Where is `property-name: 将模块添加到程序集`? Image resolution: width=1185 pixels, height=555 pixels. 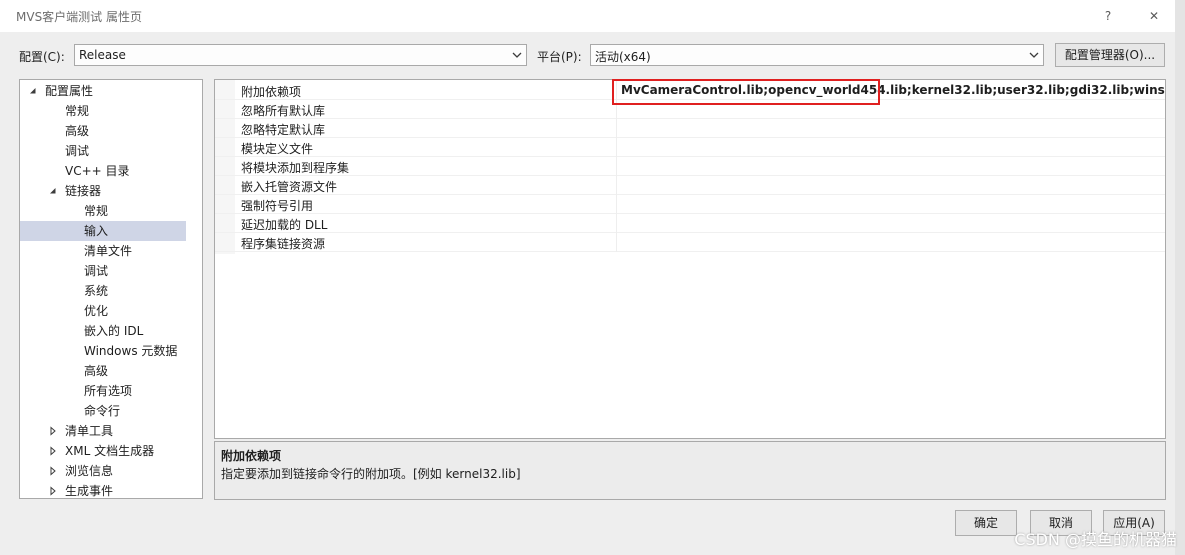 property-name: 将模块添加到程序集 is located at coordinates (295, 168).